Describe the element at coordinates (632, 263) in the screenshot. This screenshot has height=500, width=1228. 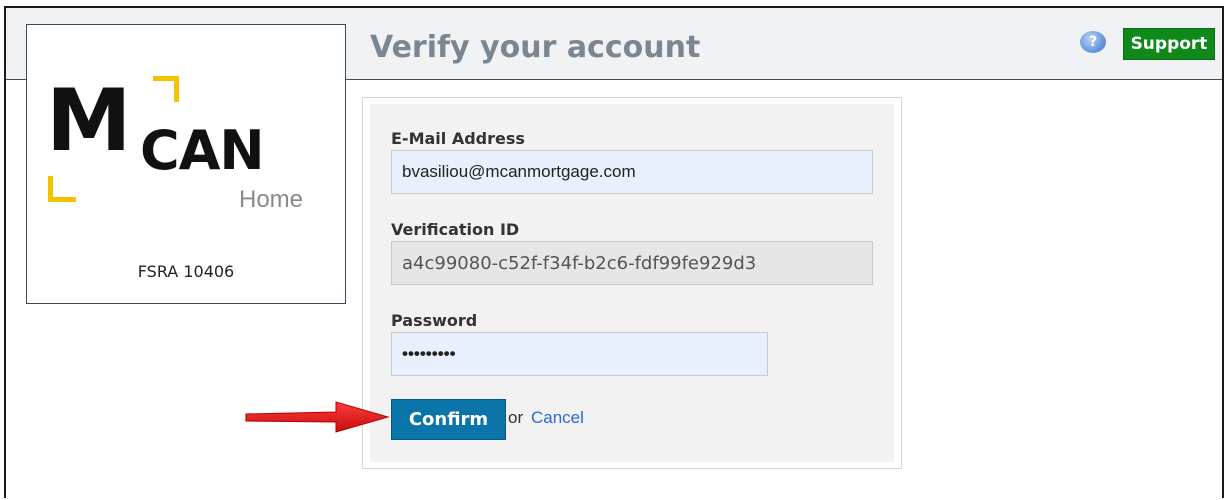
I see `verification-id-field: a4c99080-c52f-f34f-b2c6-fdf99fe929d3` at that location.